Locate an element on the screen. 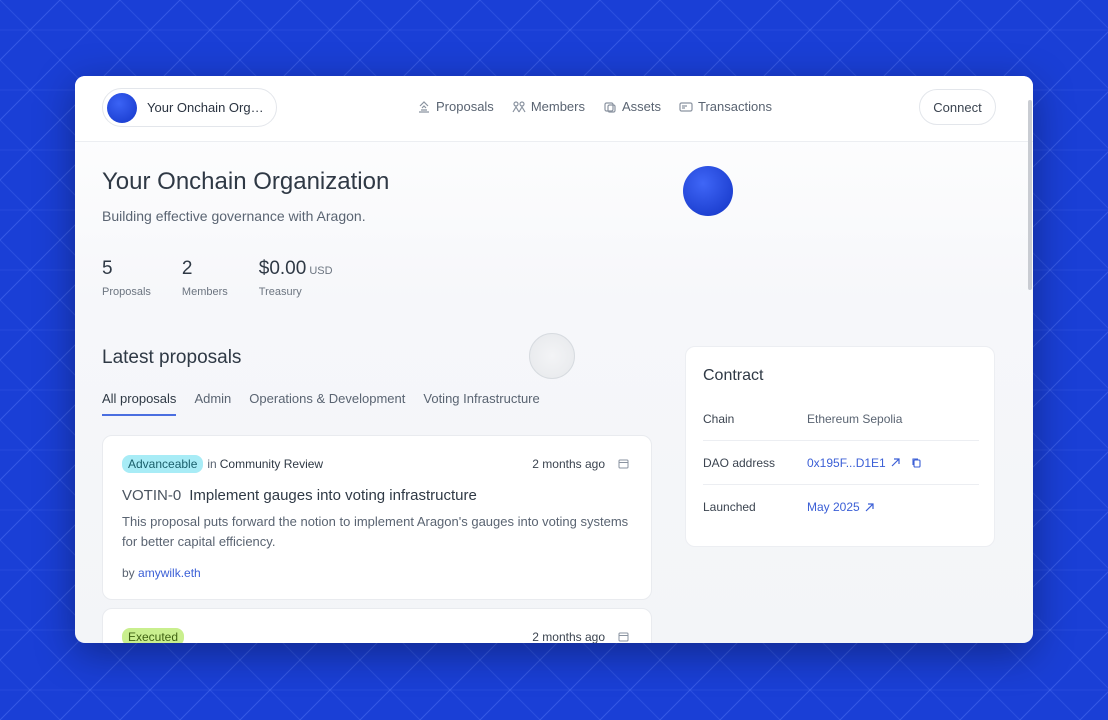  launched-value: May 2025 is located at coordinates (833, 507).